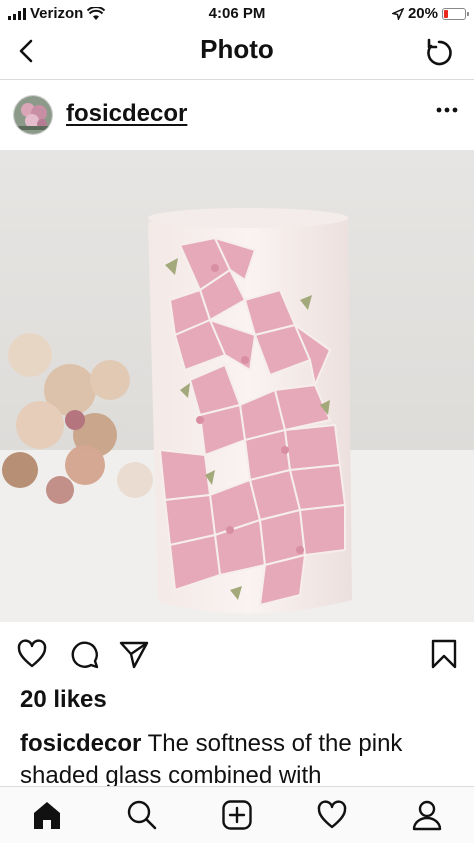  What do you see at coordinates (33, 115) in the screenshot?
I see `avatar` at bounding box center [33, 115].